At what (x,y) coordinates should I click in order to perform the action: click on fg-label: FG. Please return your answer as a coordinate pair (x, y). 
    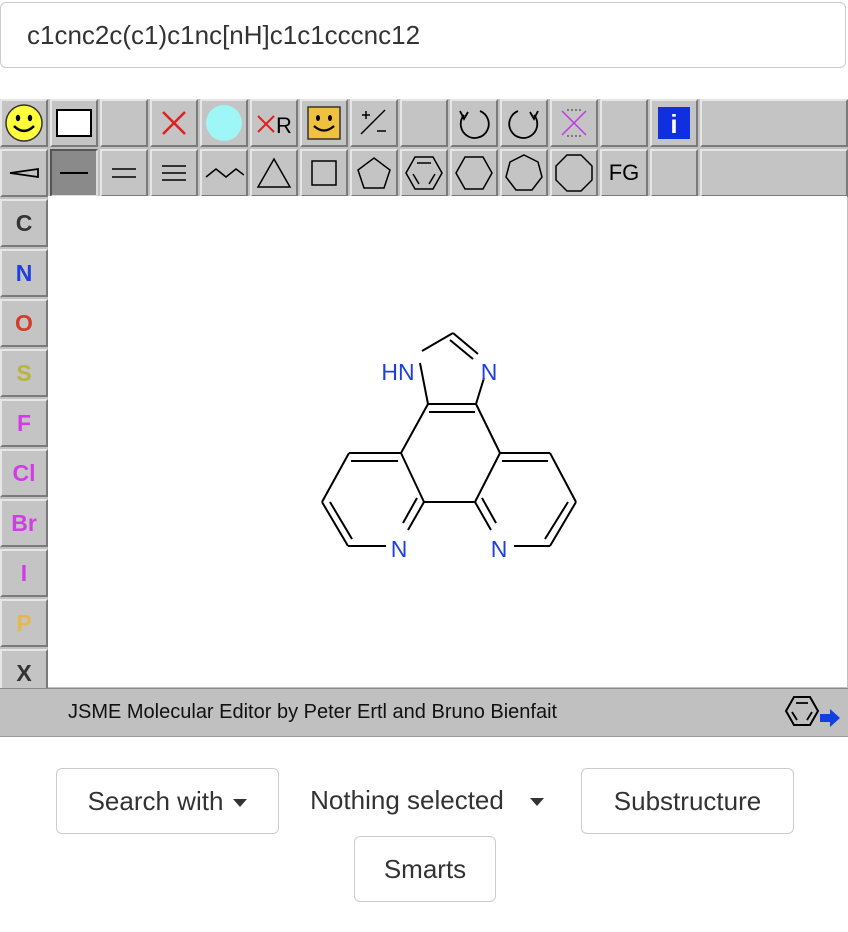
    Looking at the image, I should click on (624, 172).